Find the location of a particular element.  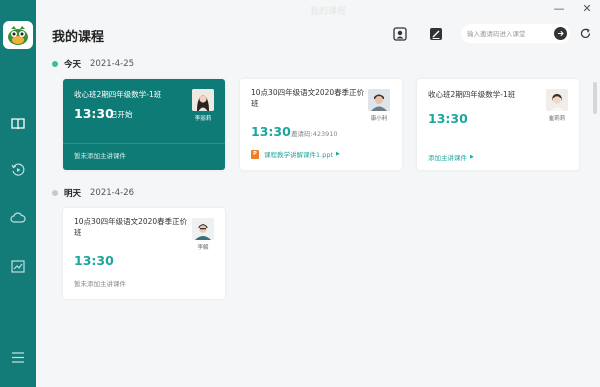

teacher-name: 崔莉莉 is located at coordinates (557, 119).